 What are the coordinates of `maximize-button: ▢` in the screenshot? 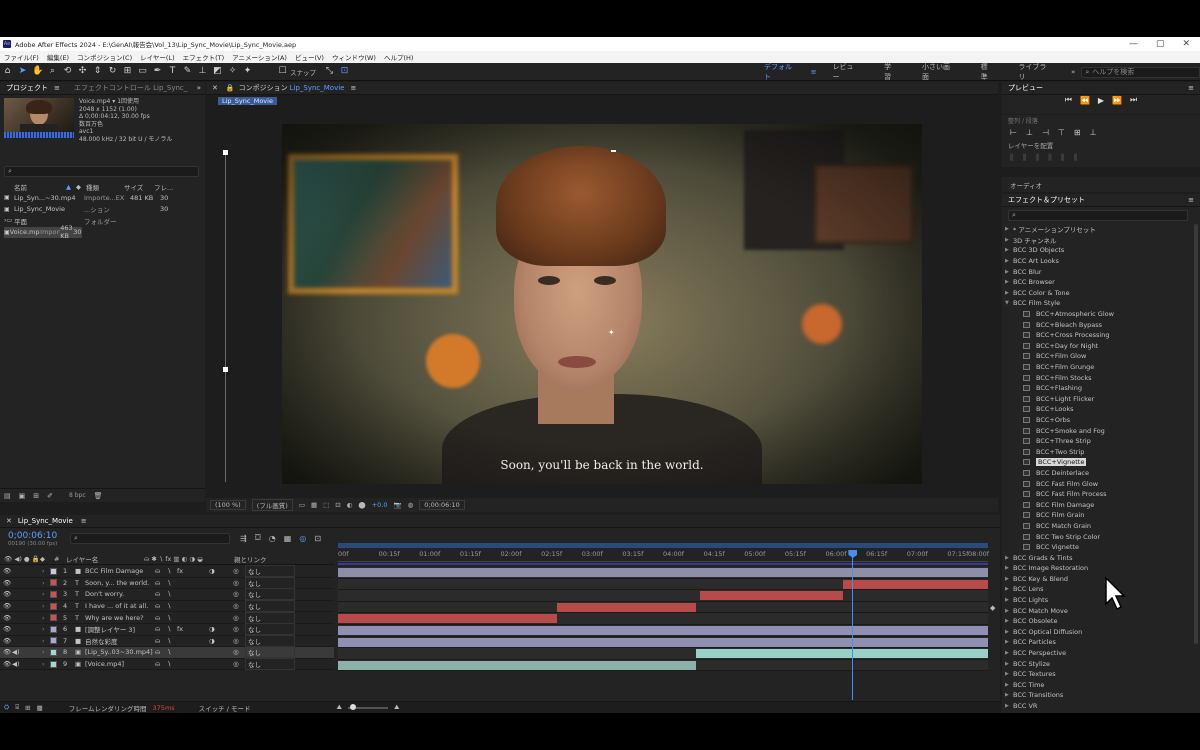 It's located at (1160, 44).